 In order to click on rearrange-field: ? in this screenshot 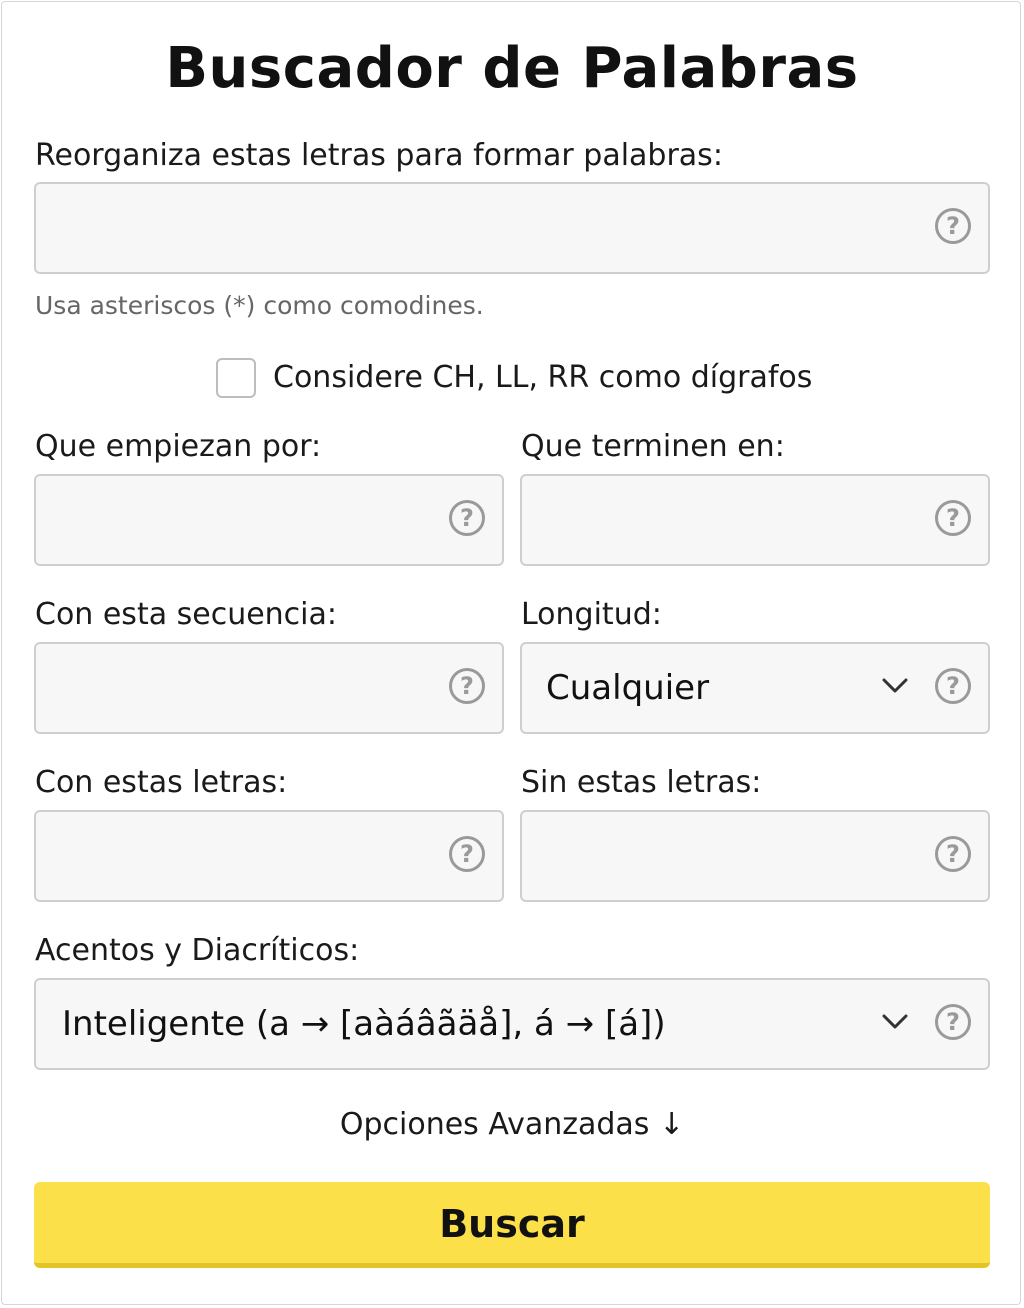, I will do `click(512, 228)`.